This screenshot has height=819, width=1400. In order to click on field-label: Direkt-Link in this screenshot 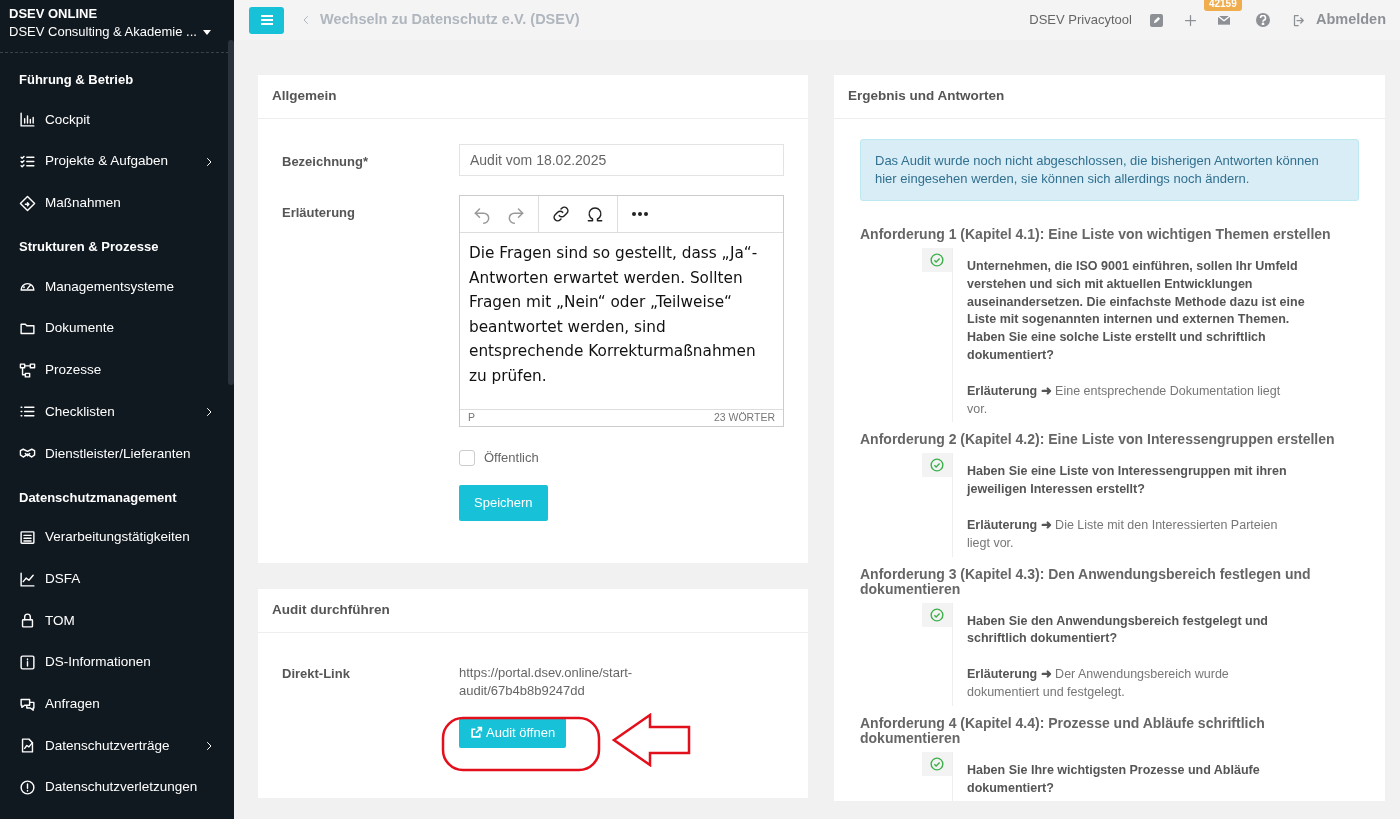, I will do `click(316, 673)`.